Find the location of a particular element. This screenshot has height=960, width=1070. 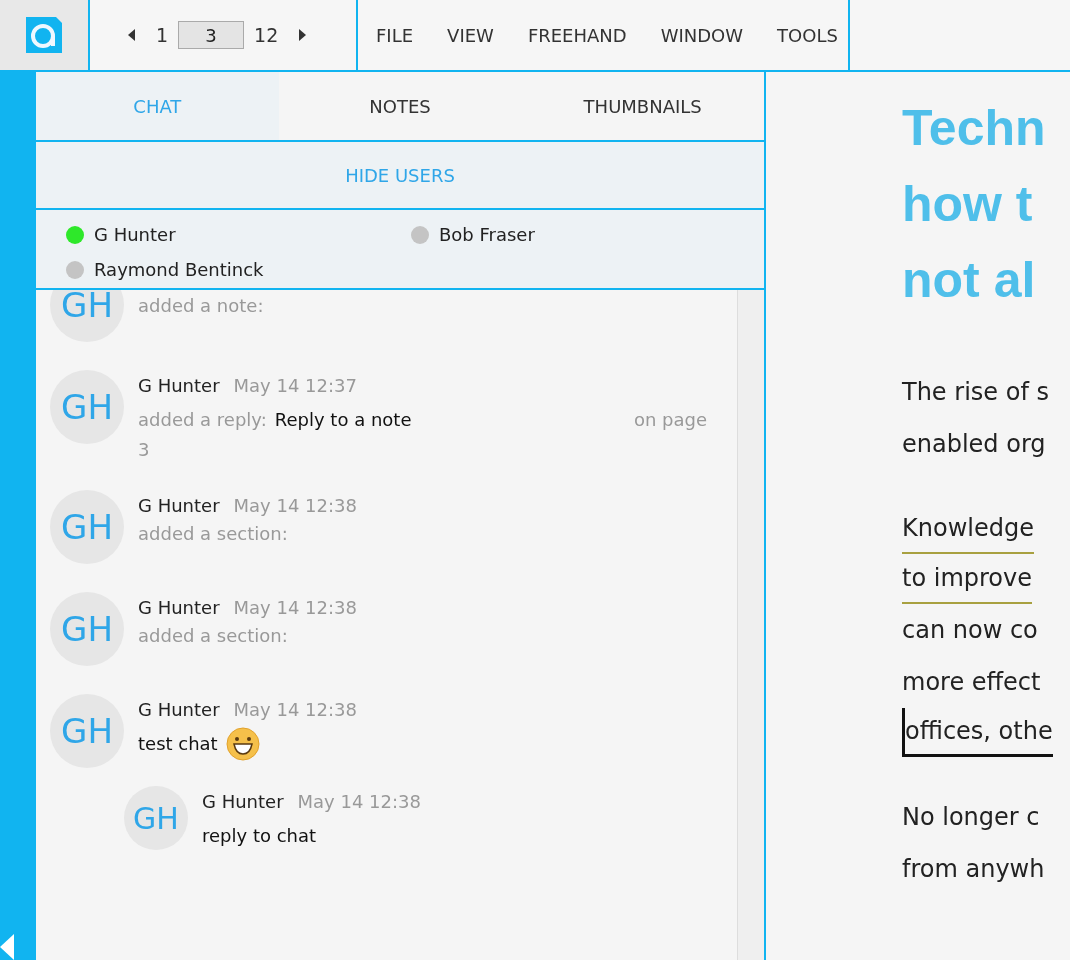

document-text-line: from anywh is located at coordinates (973, 869).